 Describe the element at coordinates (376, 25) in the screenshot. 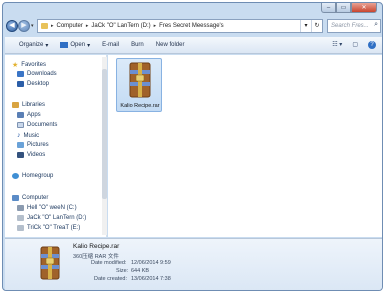

I see `search-icon: ⌕` at that location.